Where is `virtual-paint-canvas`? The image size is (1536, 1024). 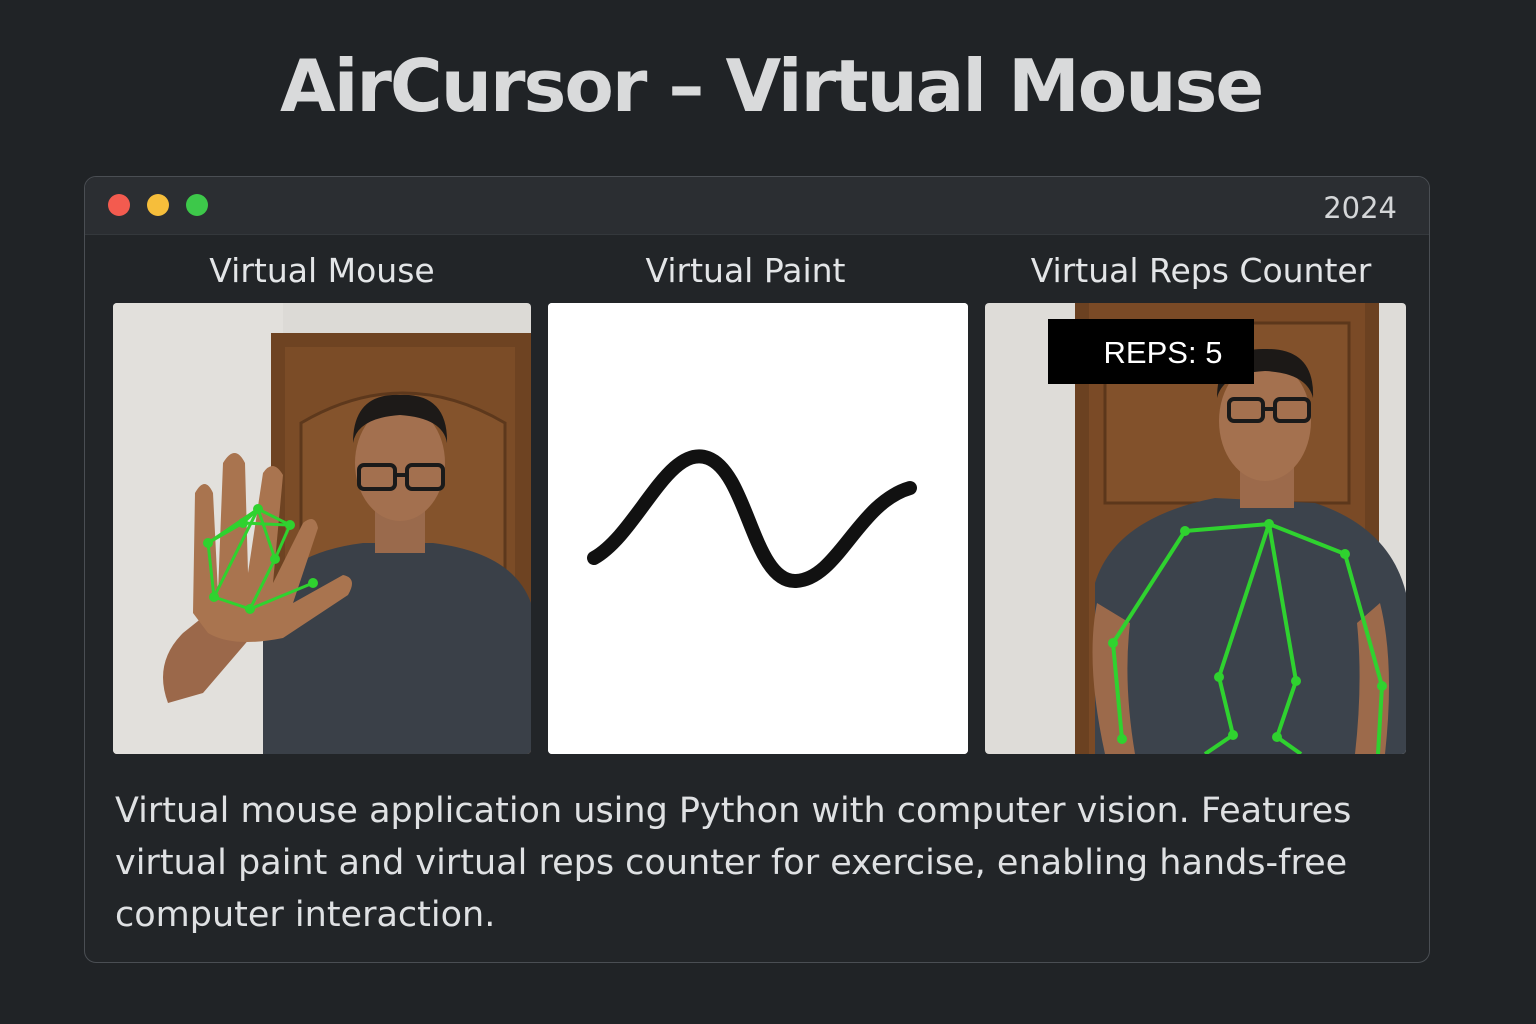 virtual-paint-canvas is located at coordinates (758, 528).